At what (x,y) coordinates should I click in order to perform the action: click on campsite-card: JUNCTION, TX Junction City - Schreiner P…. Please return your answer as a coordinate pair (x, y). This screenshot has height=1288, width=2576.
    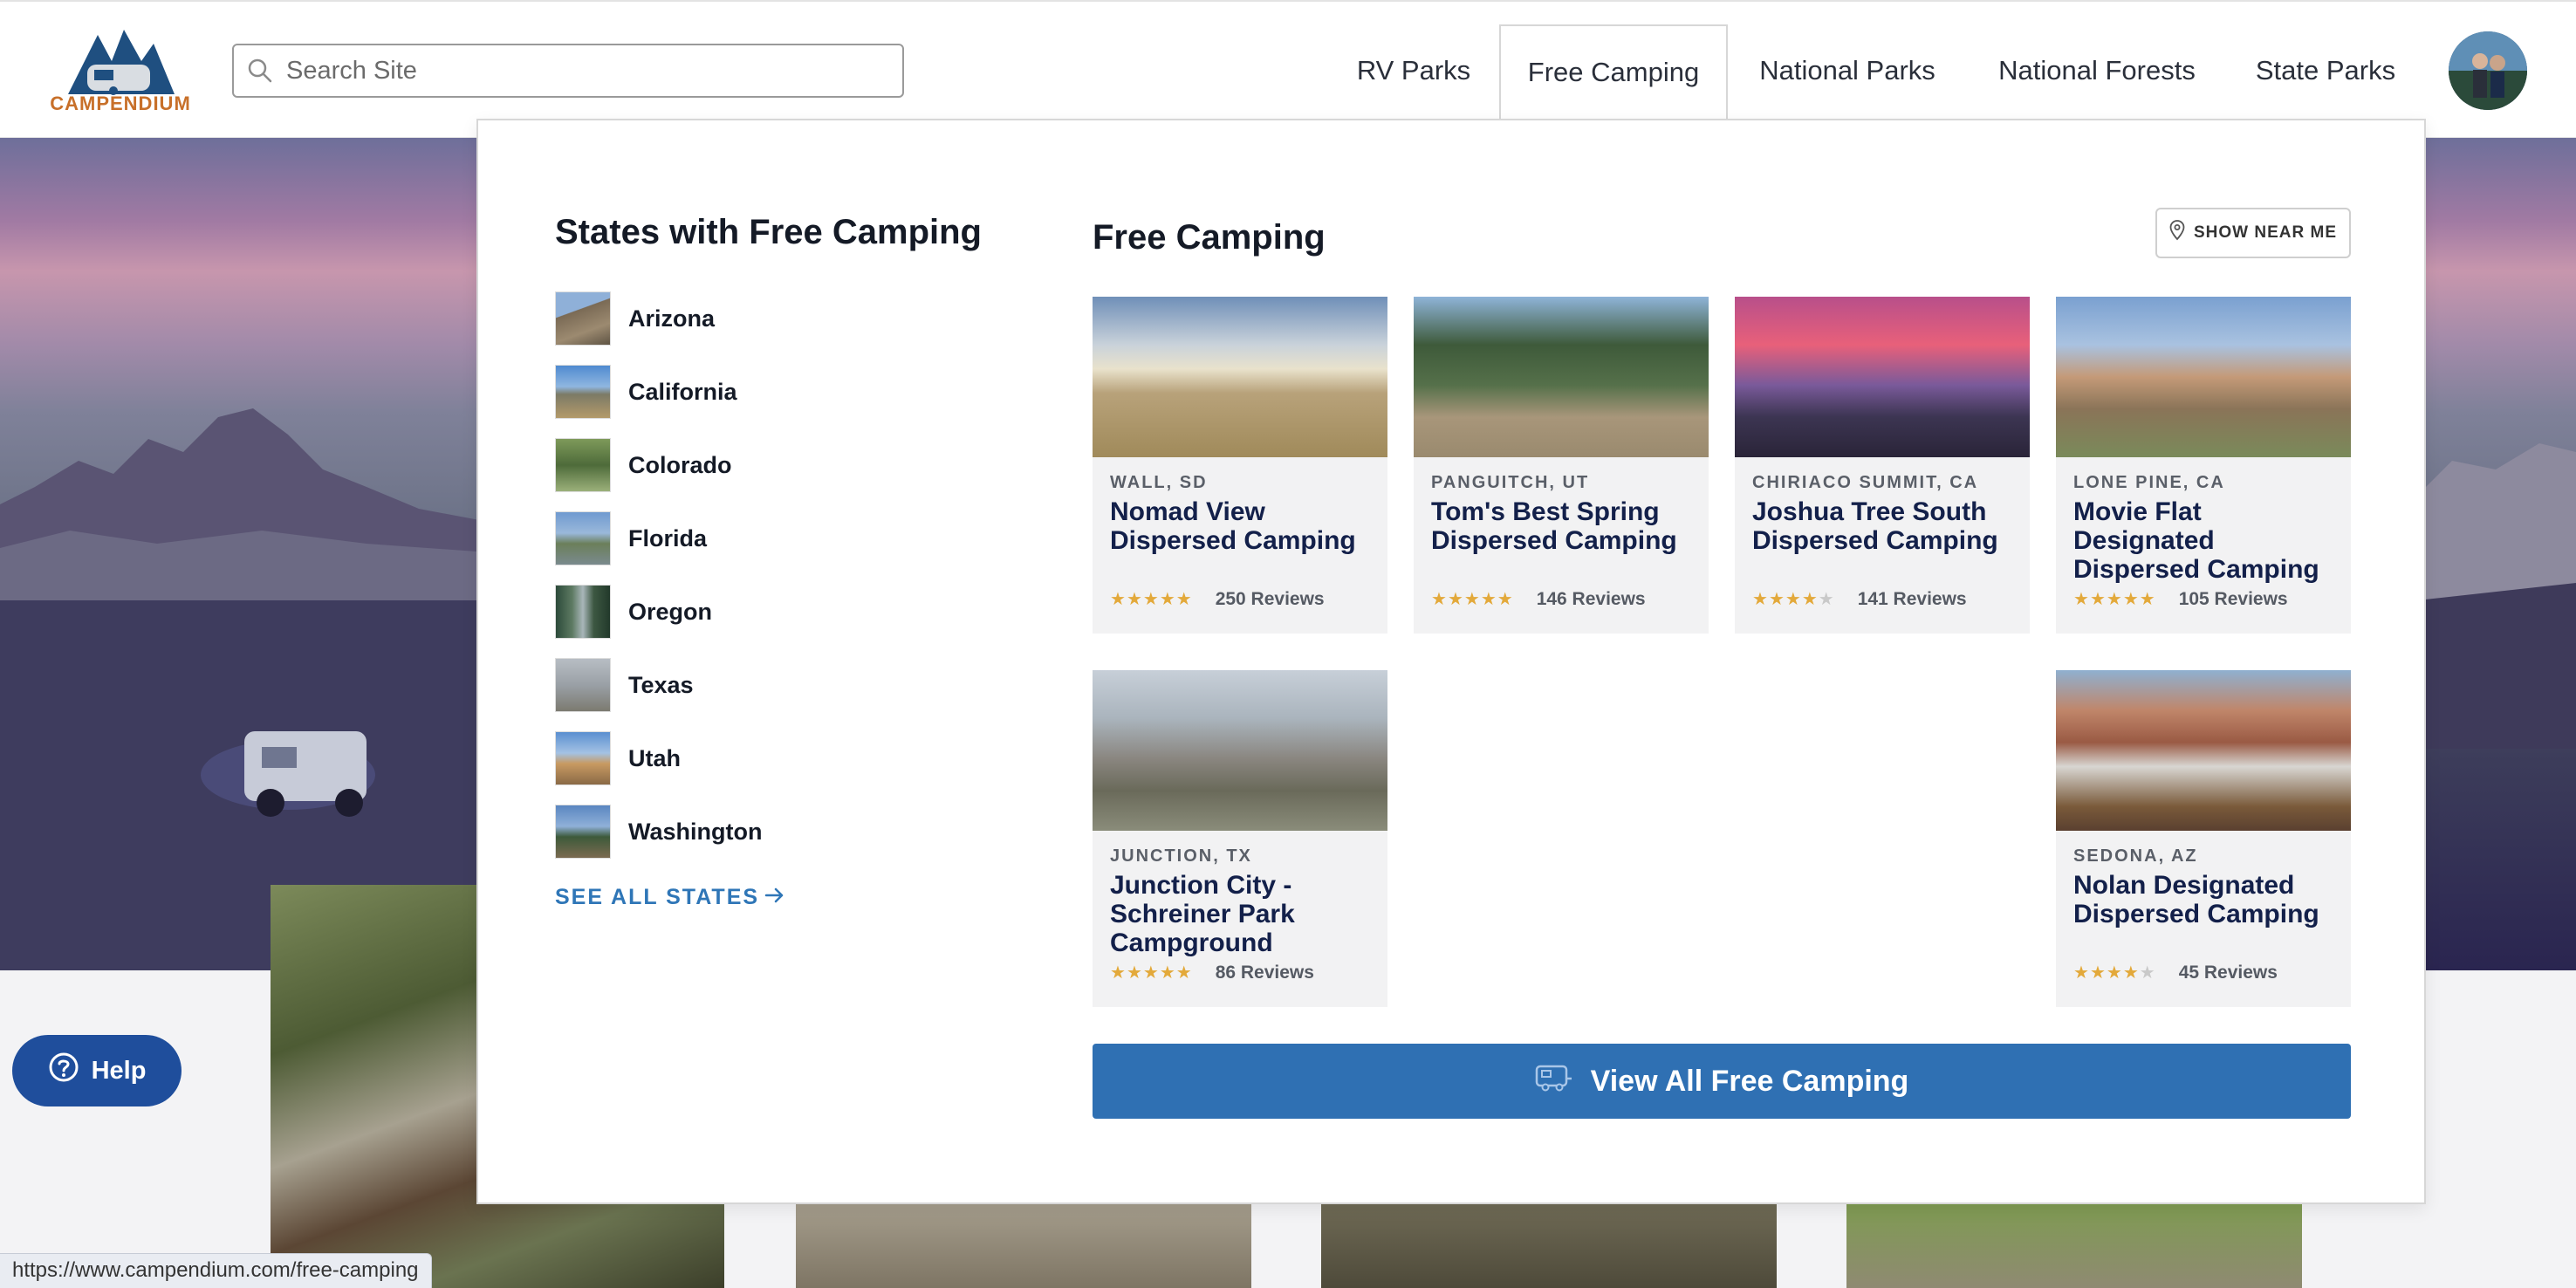
    Looking at the image, I should click on (1240, 839).